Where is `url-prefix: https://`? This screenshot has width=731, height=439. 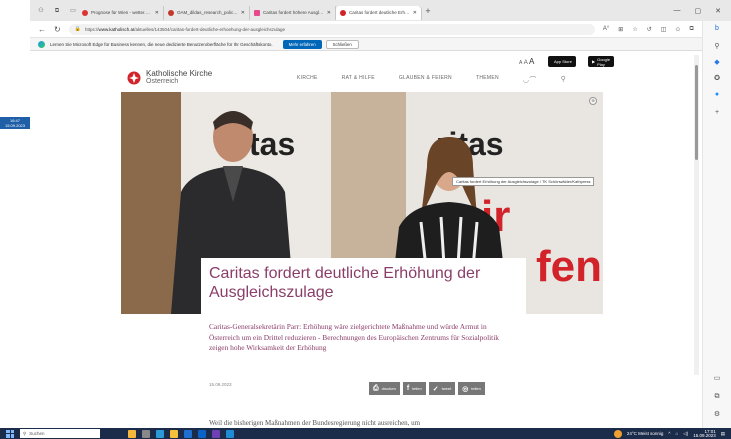 url-prefix: https:// is located at coordinates (91, 29).